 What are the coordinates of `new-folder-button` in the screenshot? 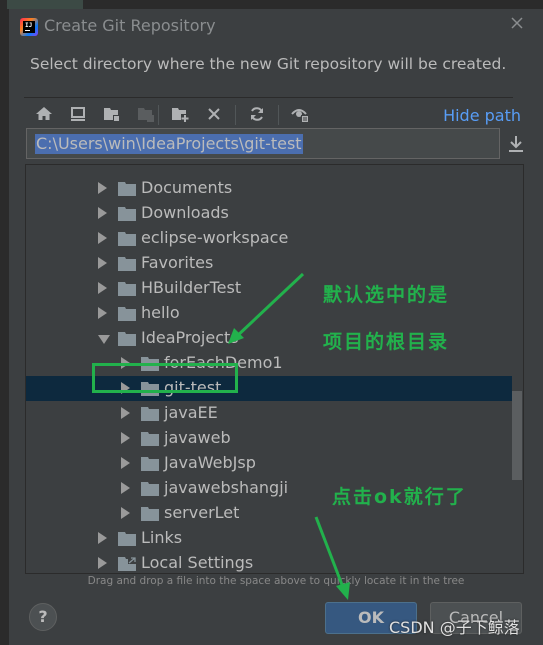 It's located at (180, 114).